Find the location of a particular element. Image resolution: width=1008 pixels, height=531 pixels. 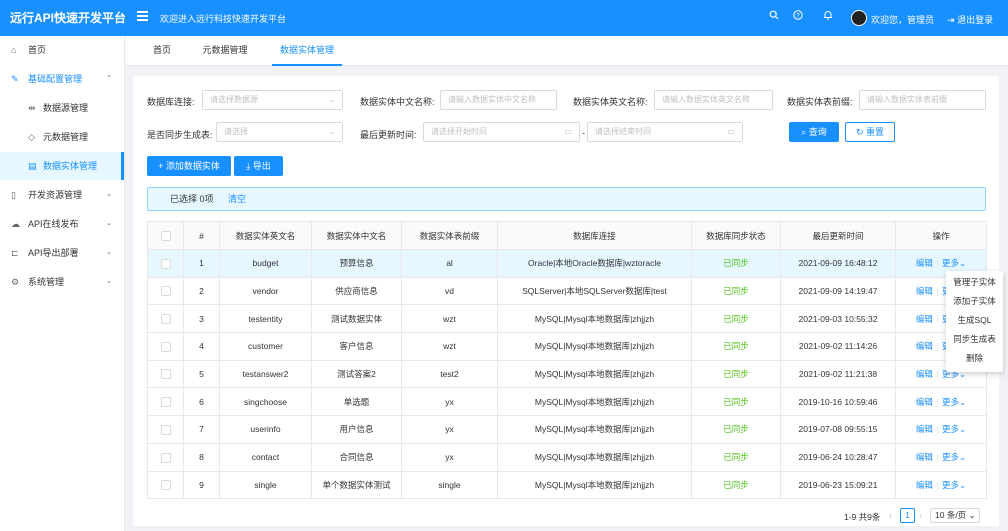

bell-icon is located at coordinates (828, 17).